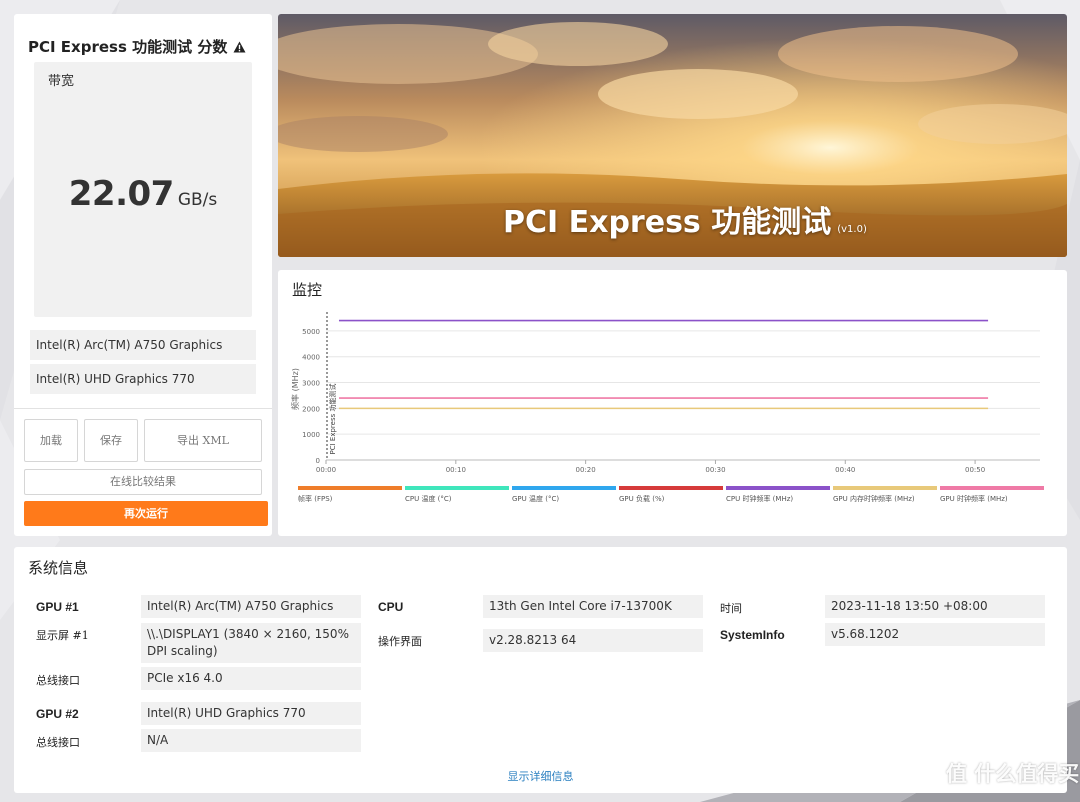 The width and height of the screenshot is (1080, 802). I want to click on x-tick-label: 00:40, so click(845, 470).